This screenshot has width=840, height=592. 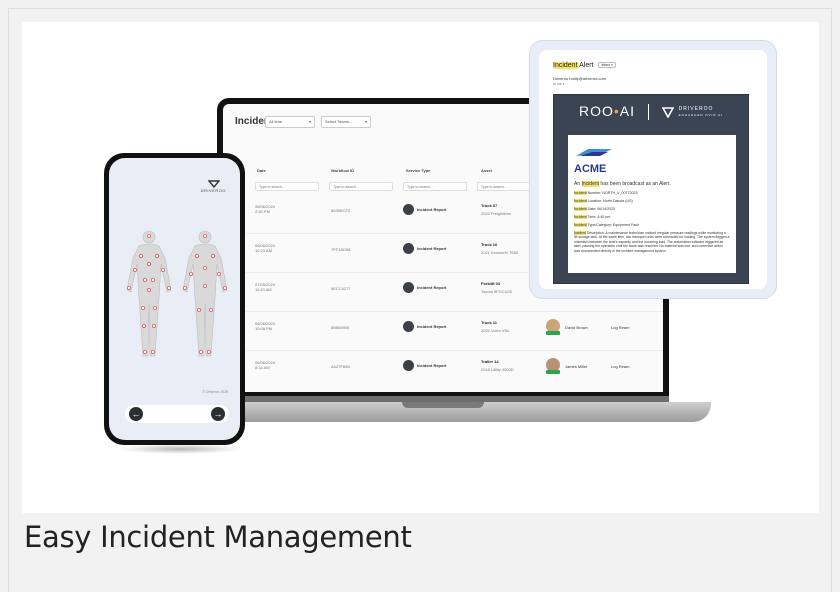 I want to click on time-filter: All time ▾, so click(x=290, y=122).